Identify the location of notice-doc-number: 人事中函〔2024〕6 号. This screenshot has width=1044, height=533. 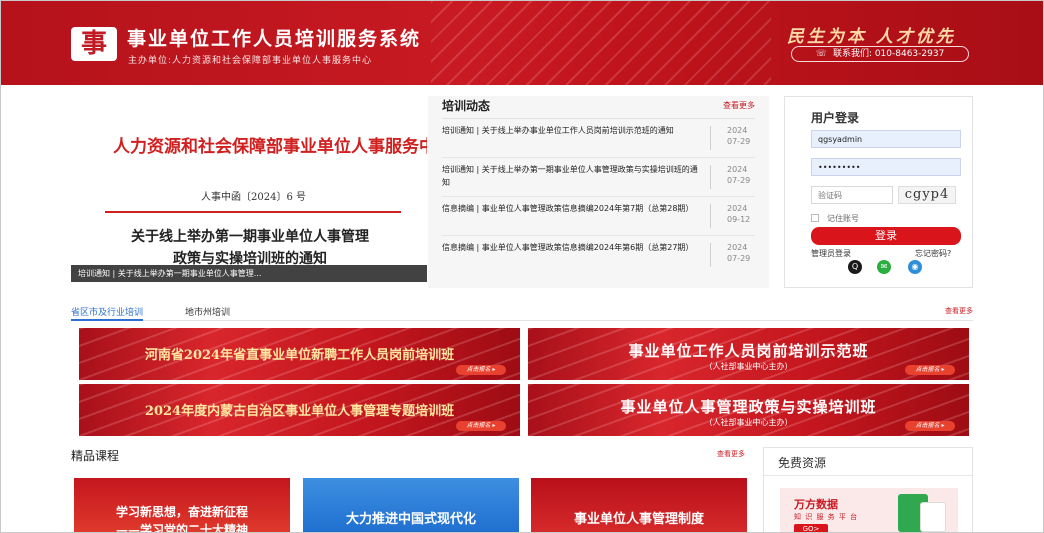
(253, 197).